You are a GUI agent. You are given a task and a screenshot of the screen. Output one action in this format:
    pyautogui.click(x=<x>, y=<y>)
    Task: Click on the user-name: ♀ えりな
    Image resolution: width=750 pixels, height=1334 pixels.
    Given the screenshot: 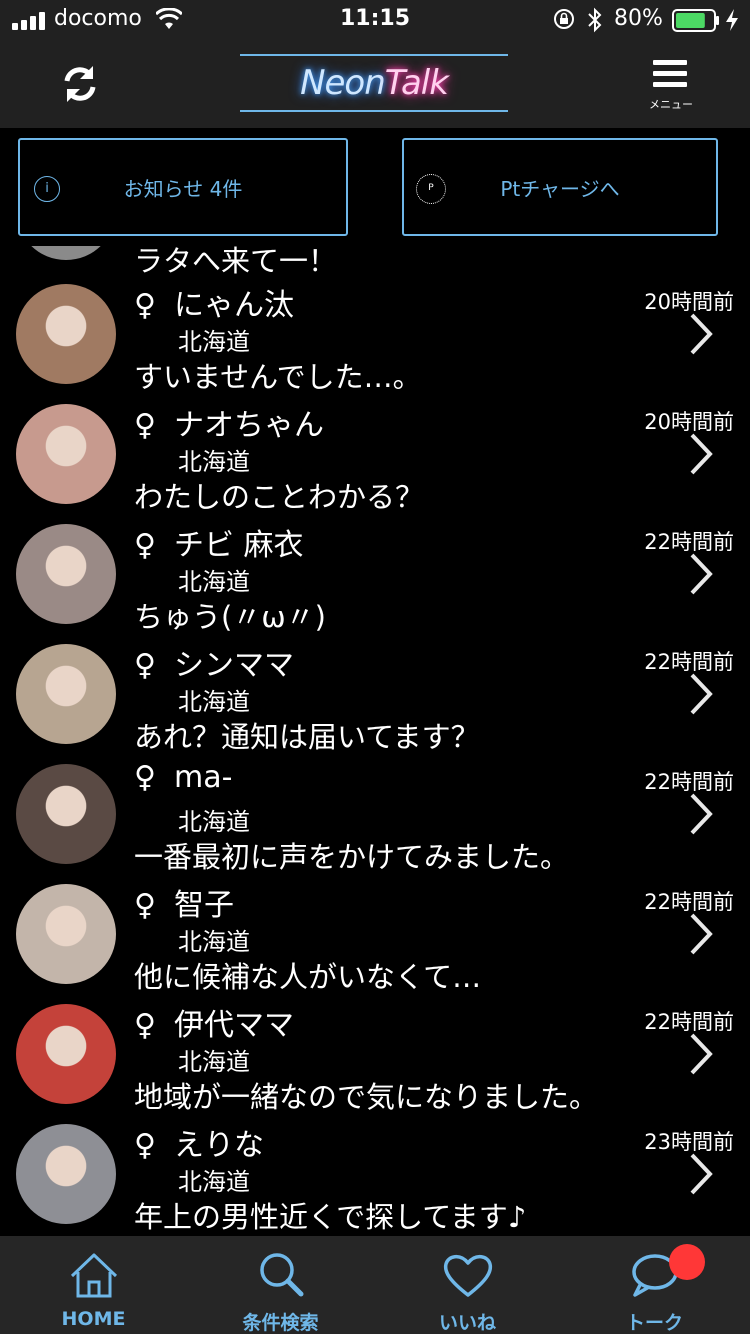 What is the action you would take?
    pyautogui.click(x=199, y=1142)
    